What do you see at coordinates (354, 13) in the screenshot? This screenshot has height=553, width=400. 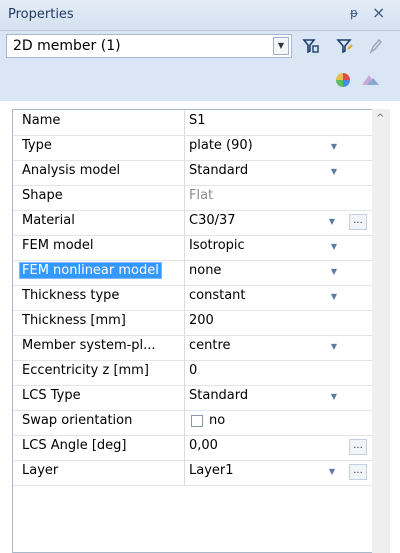 I see `pin-icon: ᵽ` at bounding box center [354, 13].